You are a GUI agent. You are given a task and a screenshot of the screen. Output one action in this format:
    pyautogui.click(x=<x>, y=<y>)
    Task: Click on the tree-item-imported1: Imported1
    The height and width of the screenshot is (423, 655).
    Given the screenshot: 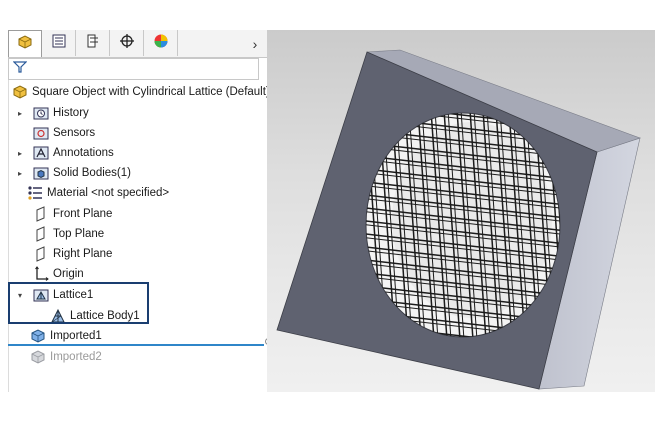 What is the action you would take?
    pyautogui.click(x=57, y=336)
    